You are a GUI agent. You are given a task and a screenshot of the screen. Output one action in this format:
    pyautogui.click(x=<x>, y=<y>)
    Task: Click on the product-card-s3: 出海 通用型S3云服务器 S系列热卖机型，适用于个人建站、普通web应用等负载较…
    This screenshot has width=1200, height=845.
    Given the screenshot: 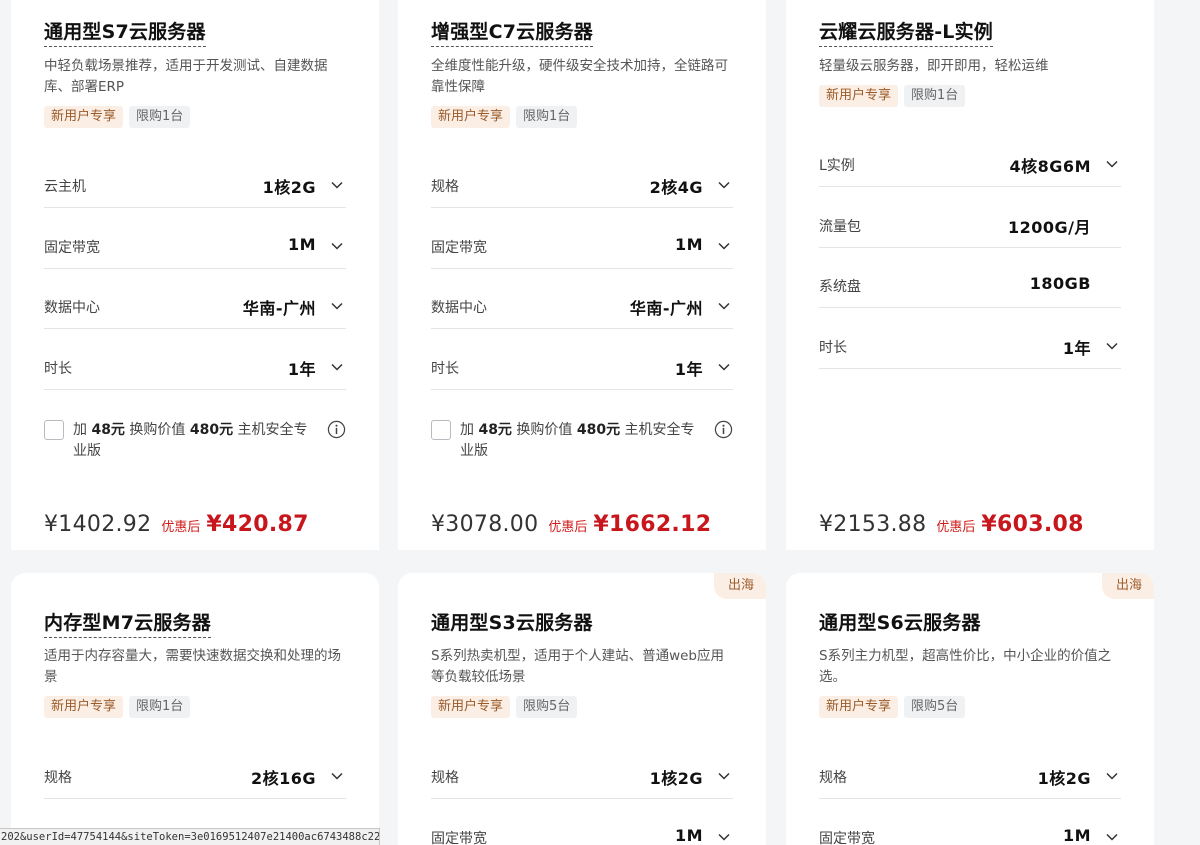 What is the action you would take?
    pyautogui.click(x=582, y=709)
    